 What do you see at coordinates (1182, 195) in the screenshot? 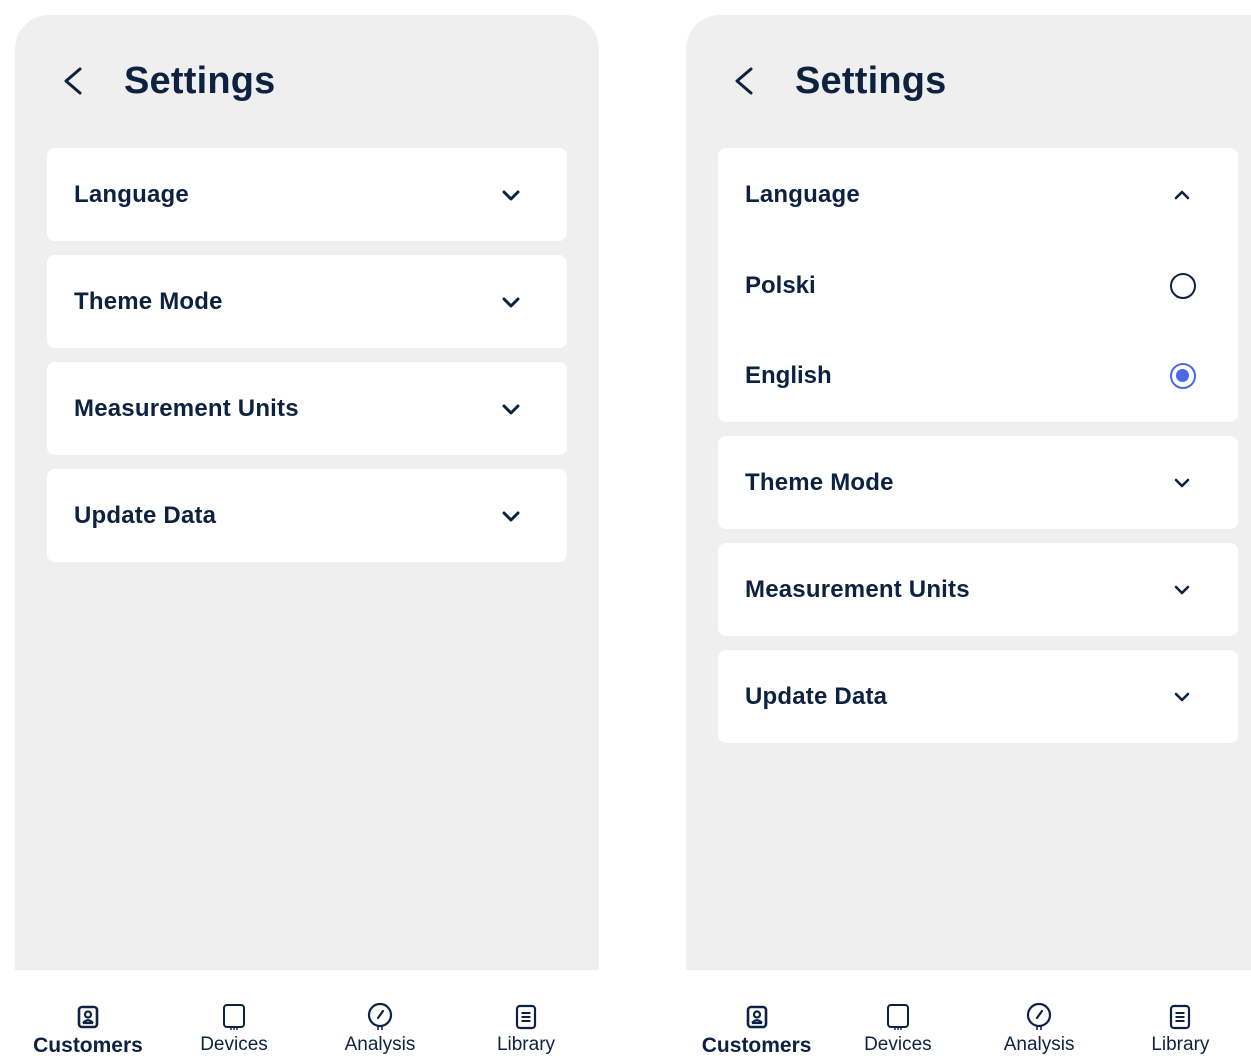
I see `chevron-up-icon` at bounding box center [1182, 195].